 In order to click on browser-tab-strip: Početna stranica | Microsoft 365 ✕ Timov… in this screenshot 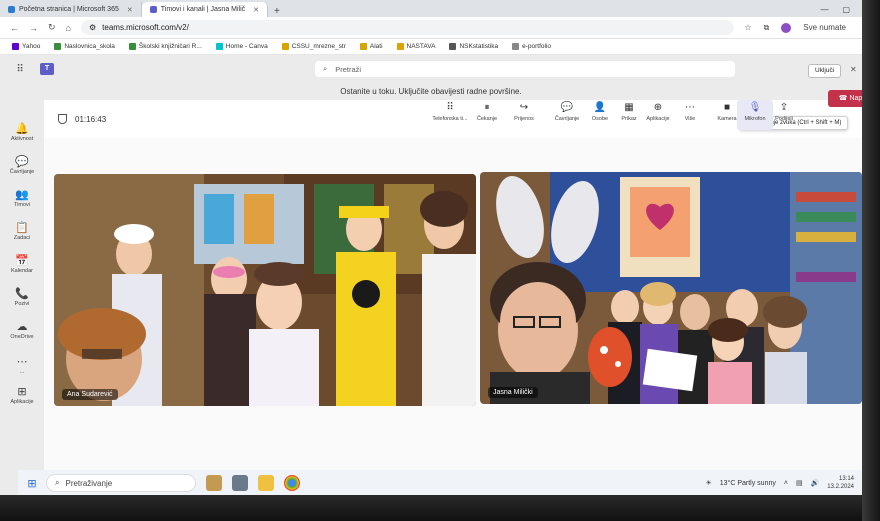, I will do `click(431, 8)`.